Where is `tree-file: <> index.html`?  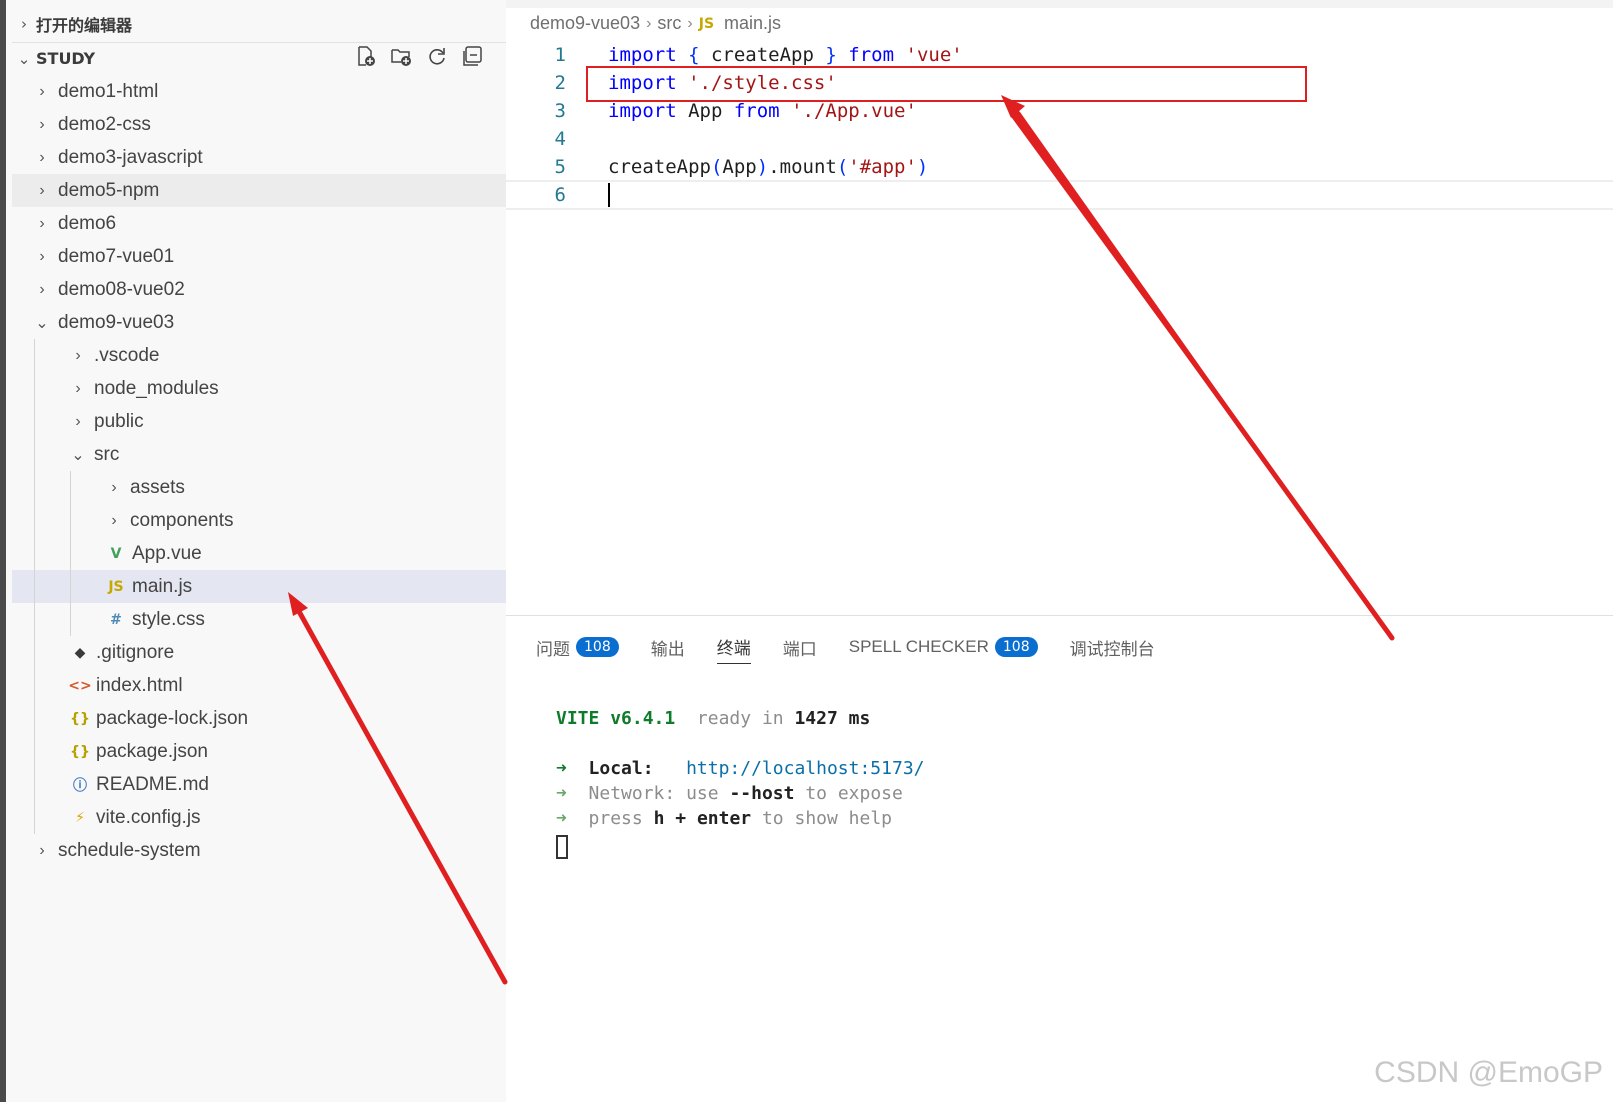
tree-file: <> index.html is located at coordinates (259, 685).